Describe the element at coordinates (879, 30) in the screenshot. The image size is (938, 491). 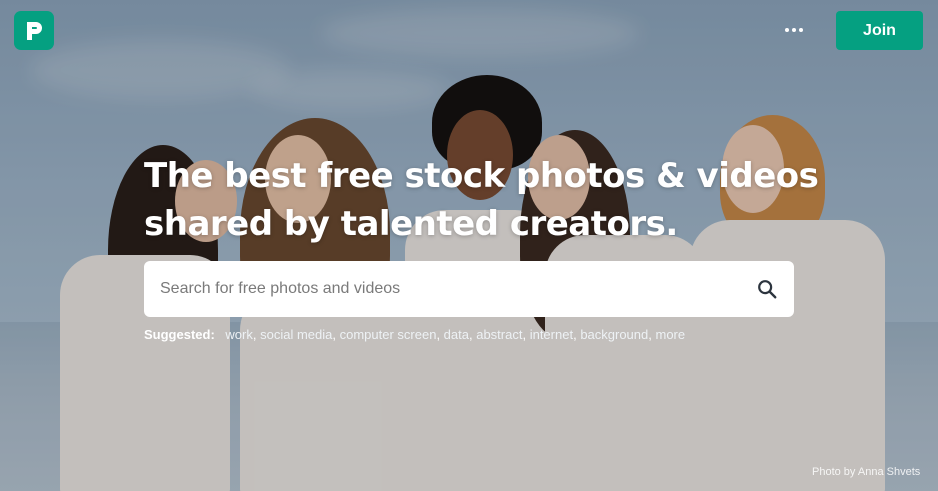
I see `join-button: Join` at that location.